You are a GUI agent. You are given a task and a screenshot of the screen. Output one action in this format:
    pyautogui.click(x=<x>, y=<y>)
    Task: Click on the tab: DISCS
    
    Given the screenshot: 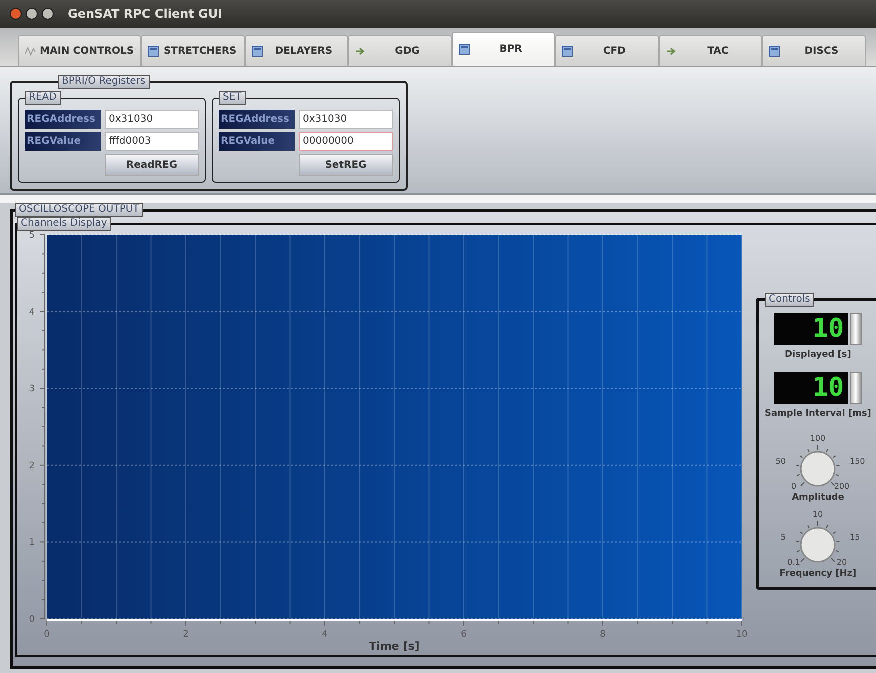 What is the action you would take?
    pyautogui.click(x=814, y=50)
    